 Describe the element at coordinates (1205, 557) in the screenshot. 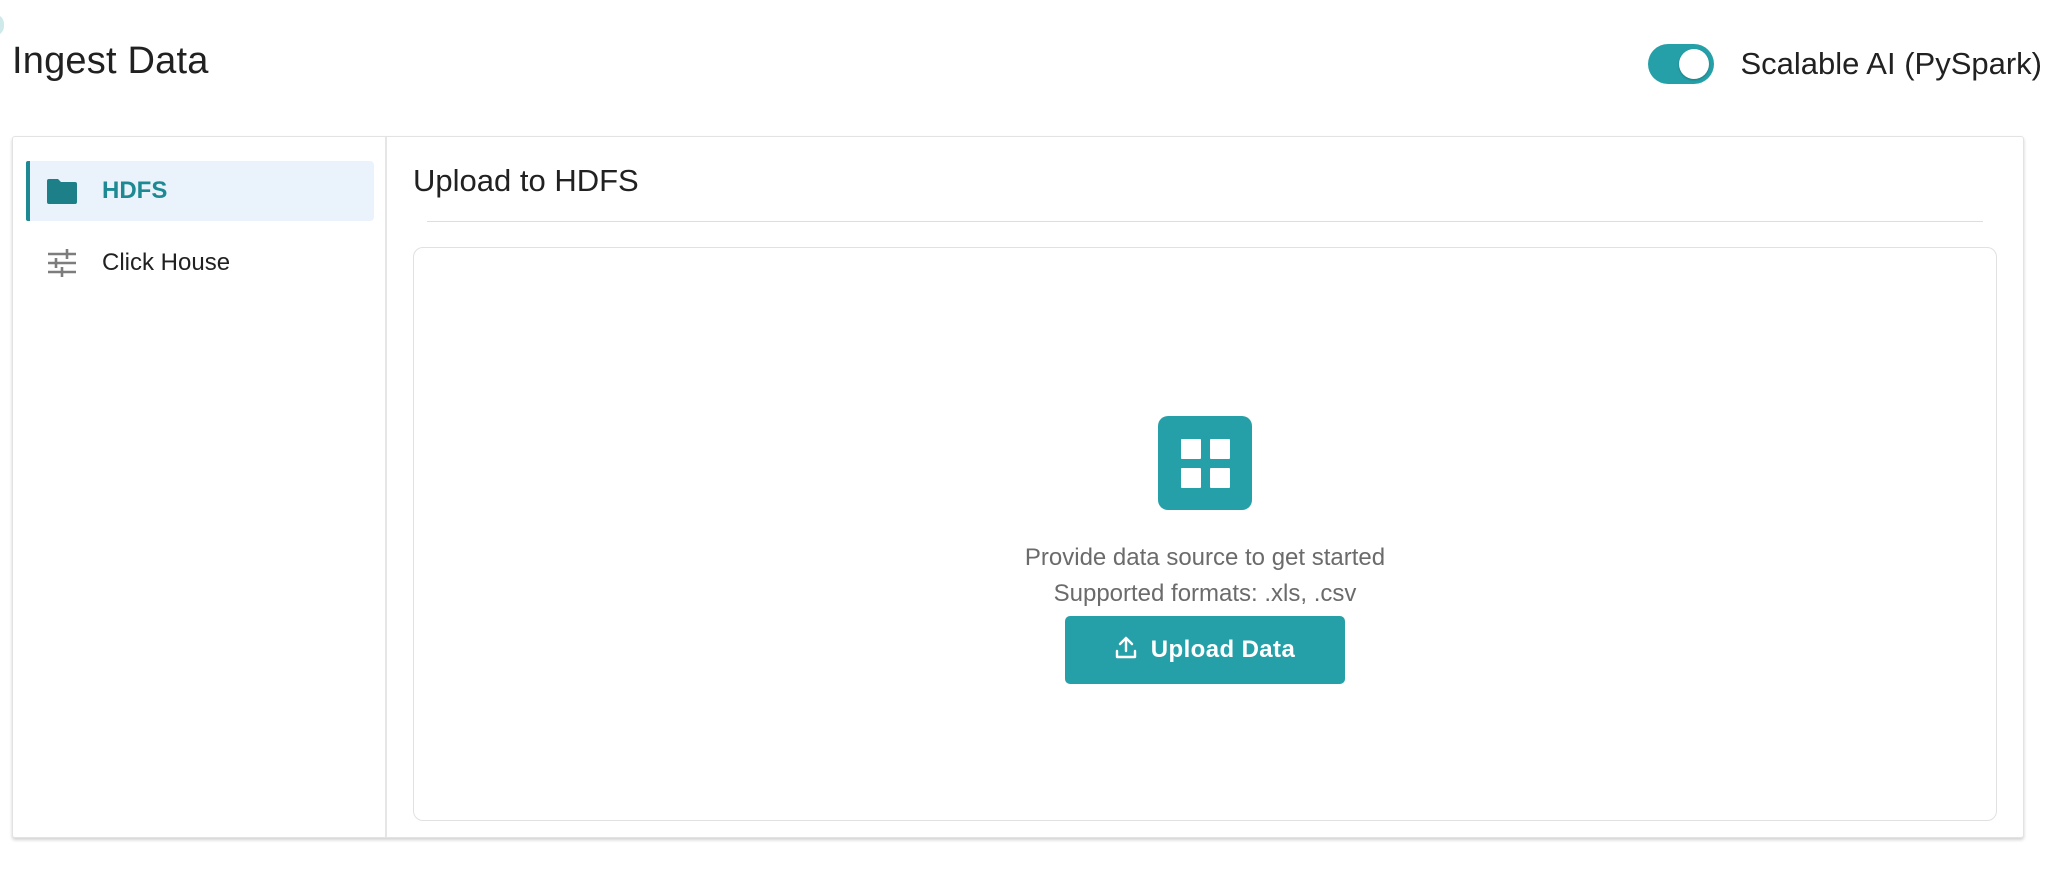

I see `dropzone-prompt: Provide data source to get started` at that location.